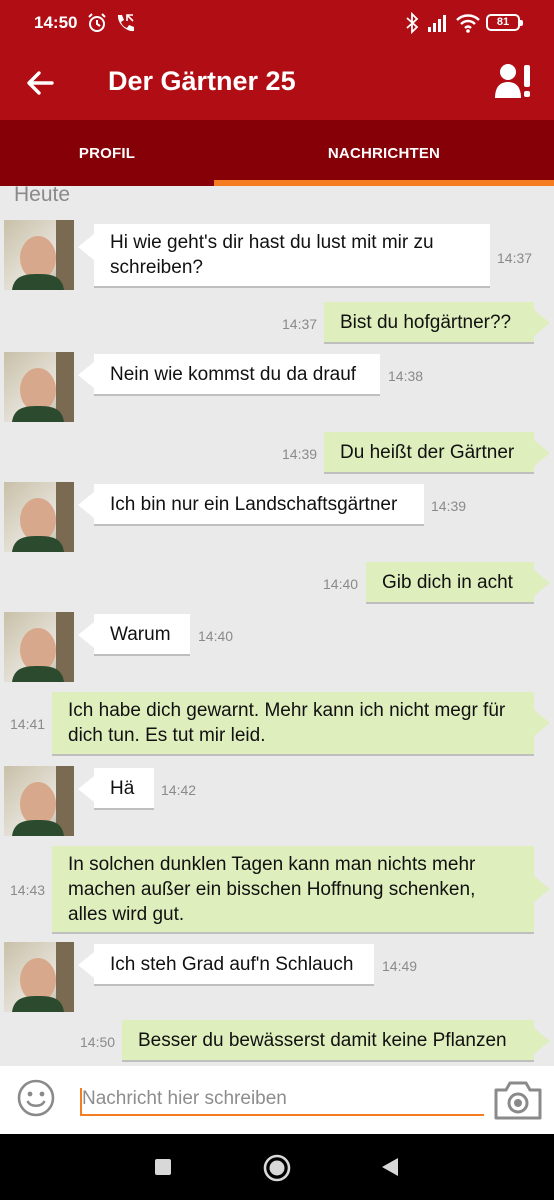 This screenshot has height=1200, width=554. Describe the element at coordinates (426, 322) in the screenshot. I see `message-text: Bist du hofgärtner??` at that location.